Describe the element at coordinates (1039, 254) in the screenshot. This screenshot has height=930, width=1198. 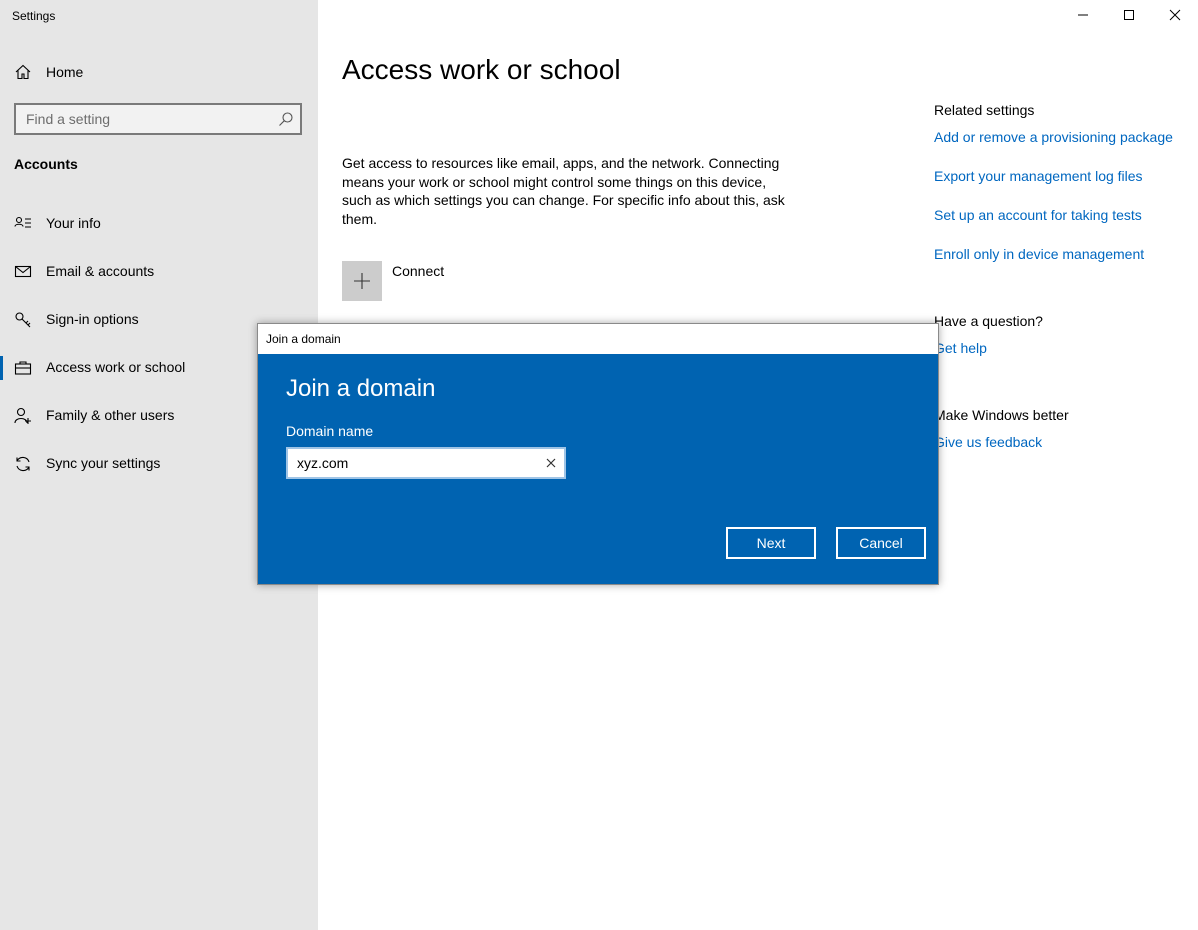
I see `device-management-link: Enroll only in device management` at that location.